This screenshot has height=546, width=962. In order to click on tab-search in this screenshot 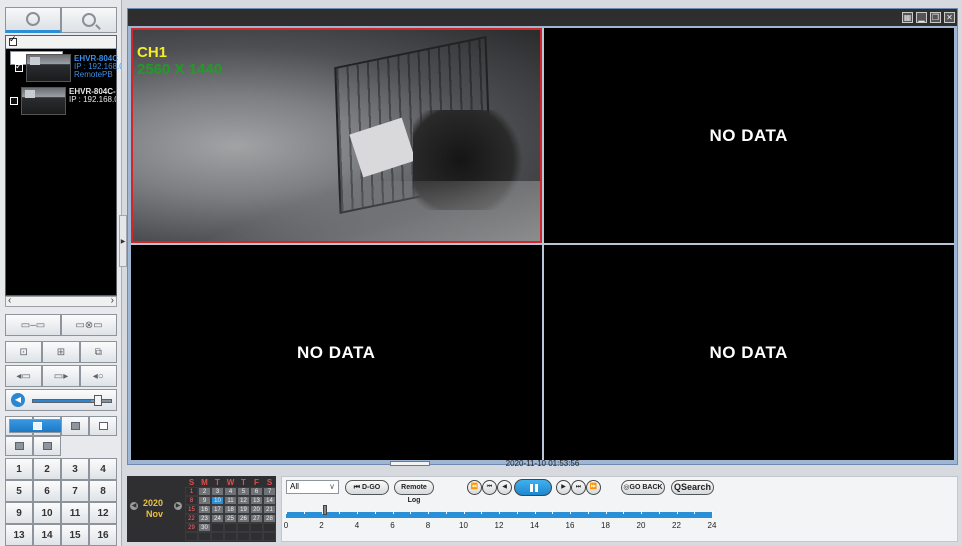, I will do `click(89, 20)`.